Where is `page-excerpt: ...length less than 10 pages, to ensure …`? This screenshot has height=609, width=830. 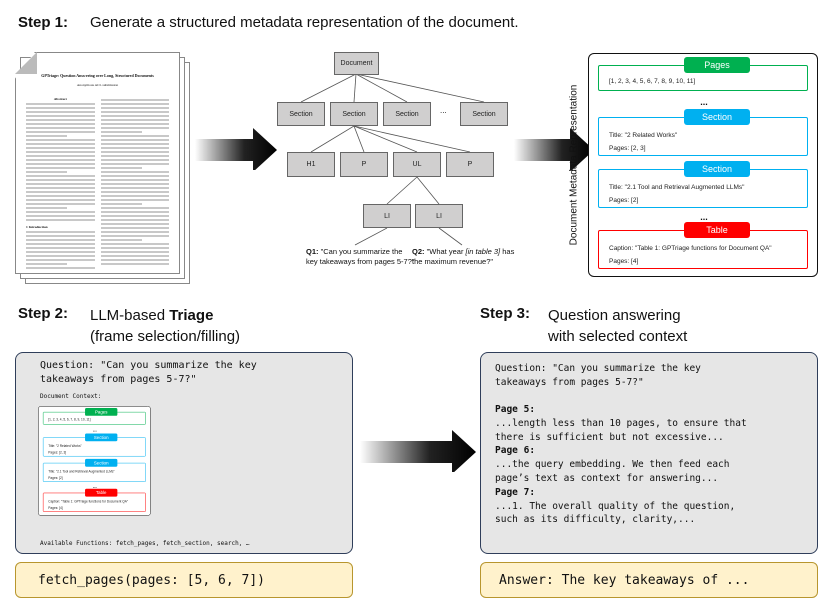
page-excerpt: ...length less than 10 pages, to ensure … is located at coordinates (621, 423).